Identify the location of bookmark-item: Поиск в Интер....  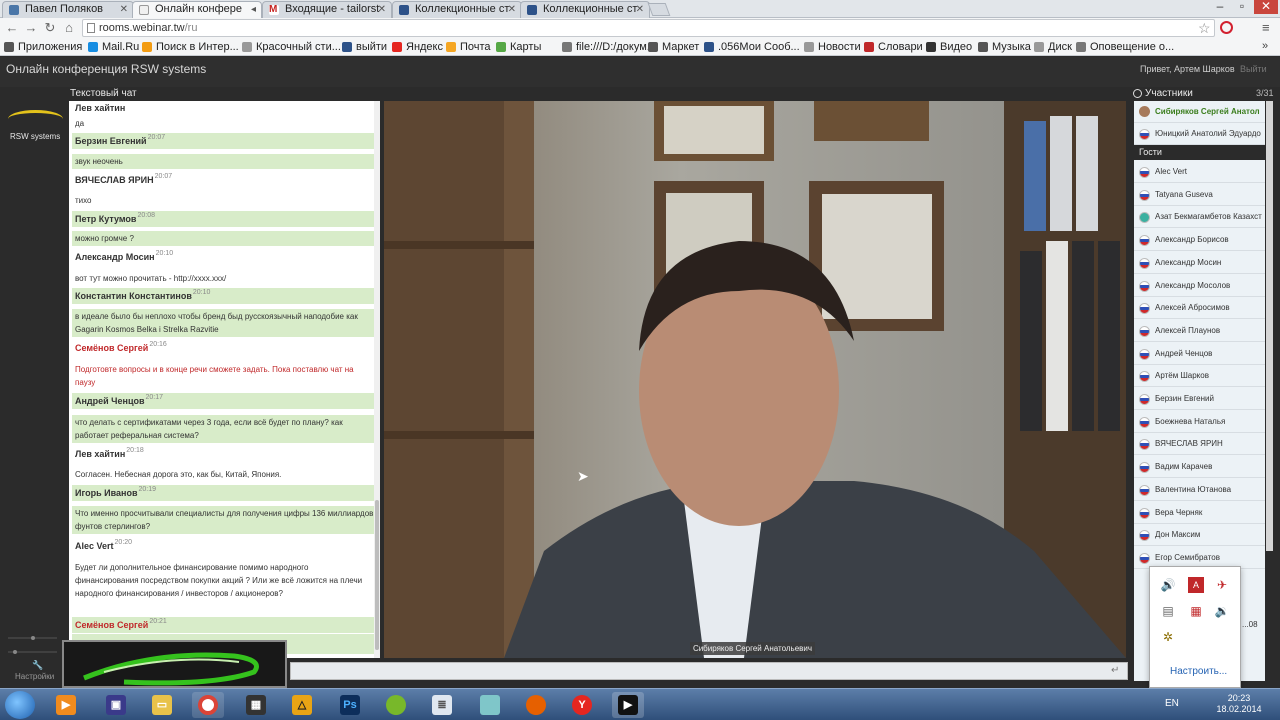
(190, 47).